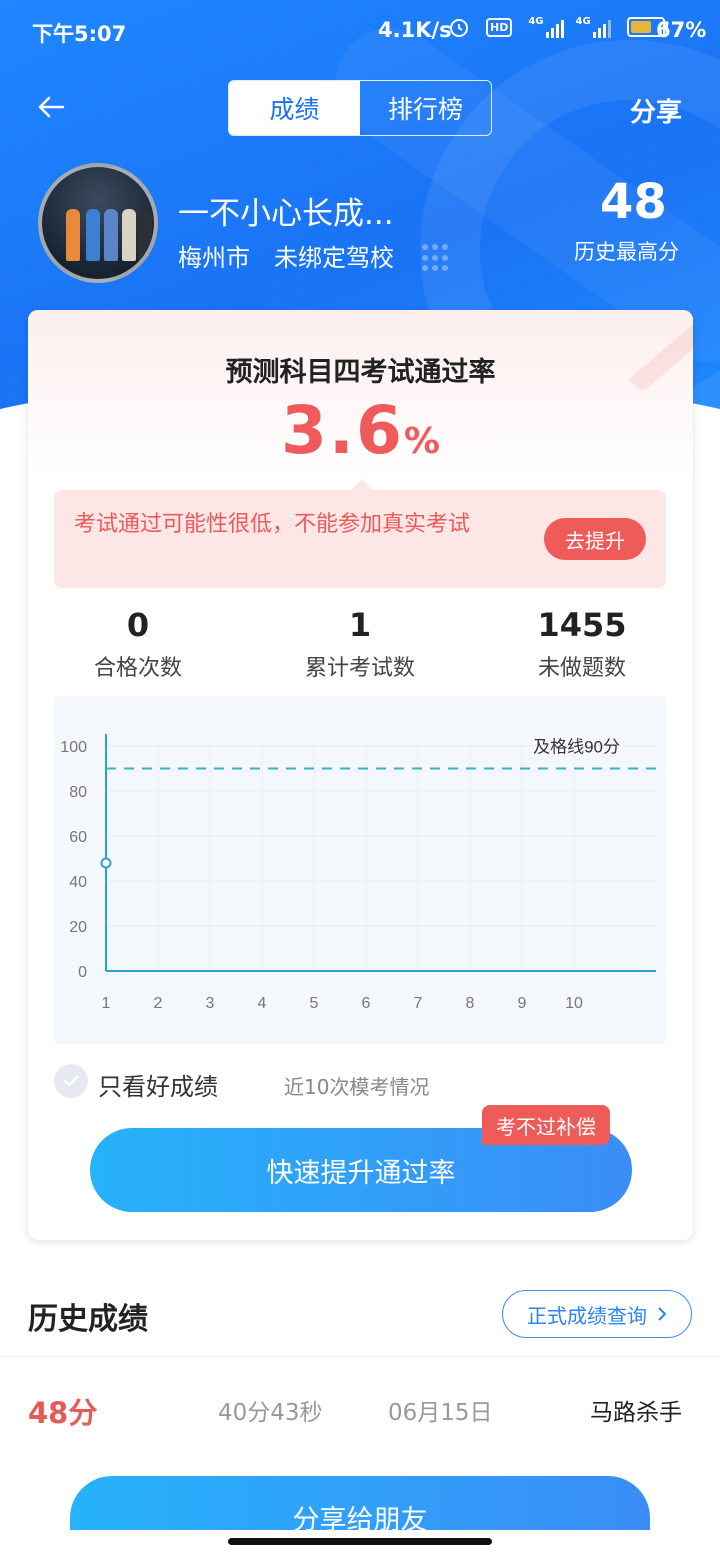  Describe the element at coordinates (314, 1003) in the screenshot. I see `x-tick-label: 5` at that location.